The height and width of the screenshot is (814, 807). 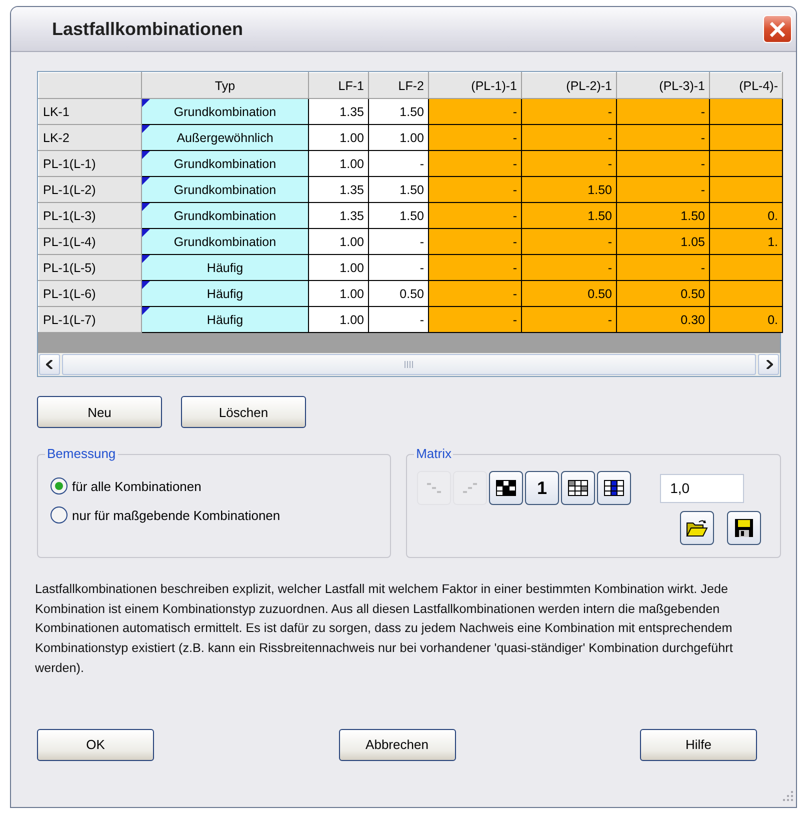 I want to click on grid-button, so click(x=578, y=488).